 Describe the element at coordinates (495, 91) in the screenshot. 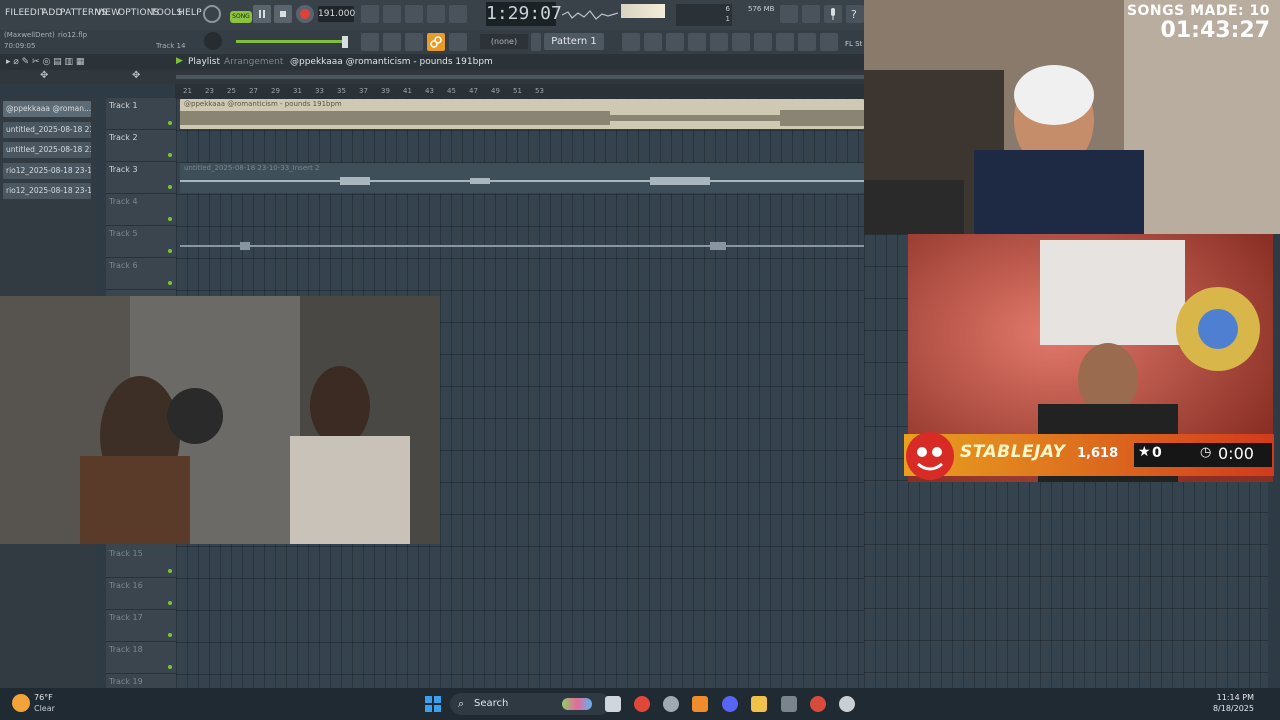

I see `ruler-tick: 49` at that location.